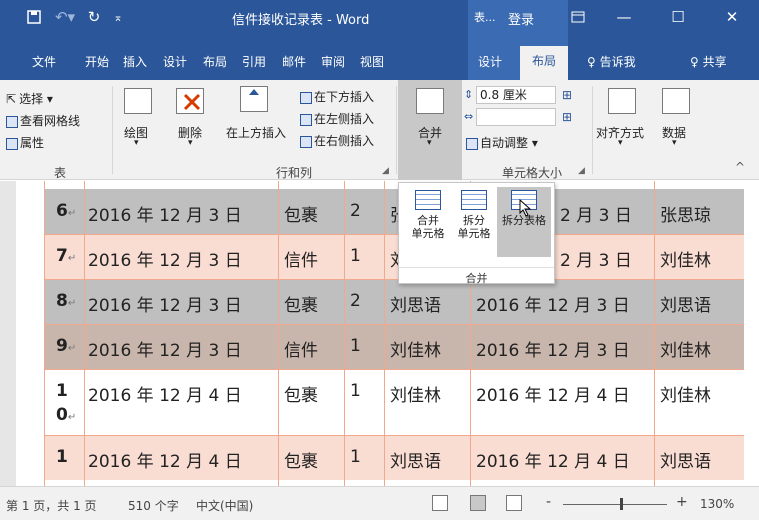 This screenshot has width=759, height=520. I want to click on zoom-in-button: +, so click(682, 502).